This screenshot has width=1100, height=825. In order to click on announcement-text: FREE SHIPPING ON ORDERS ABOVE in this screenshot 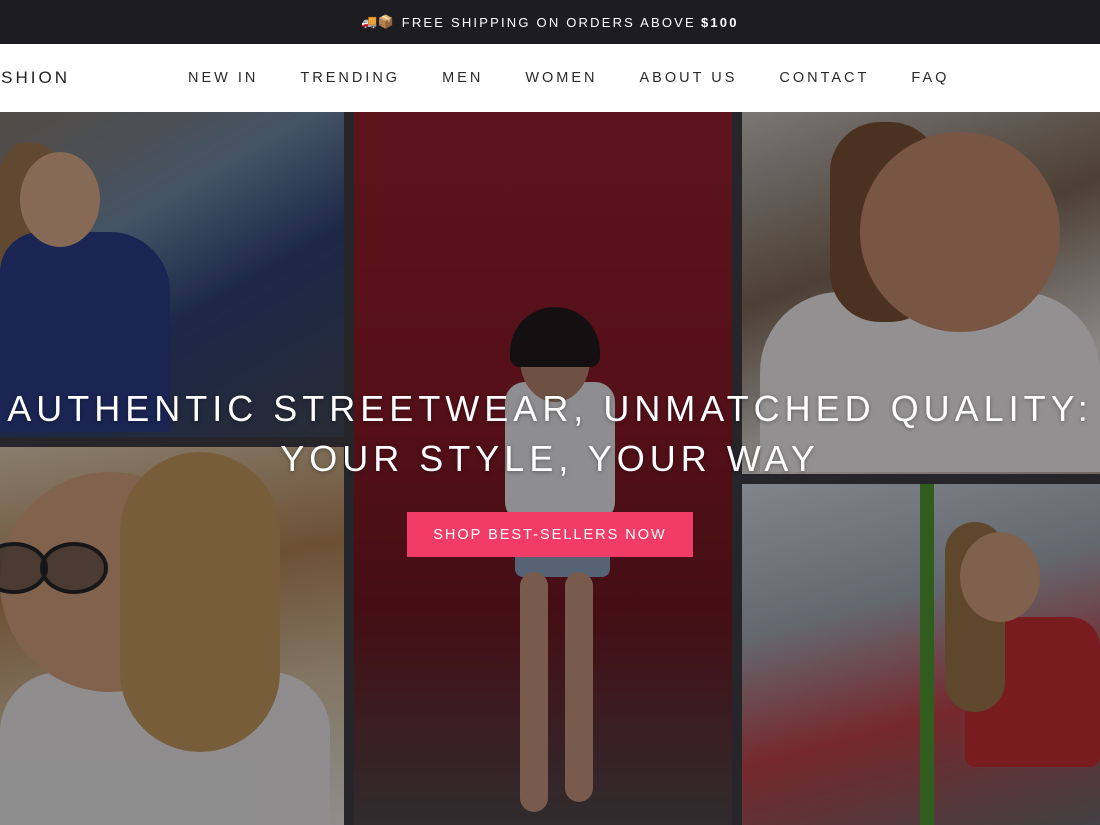, I will do `click(548, 22)`.